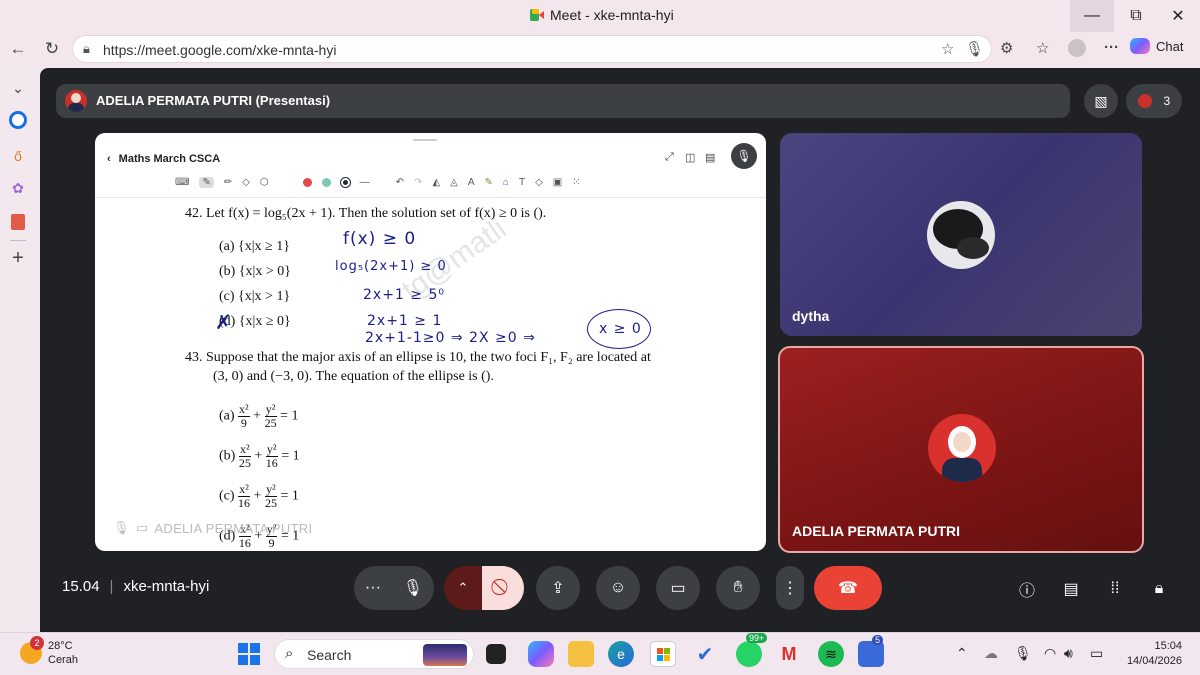 The image size is (1200, 675). I want to click on emoji-icon: ☺, so click(618, 587).